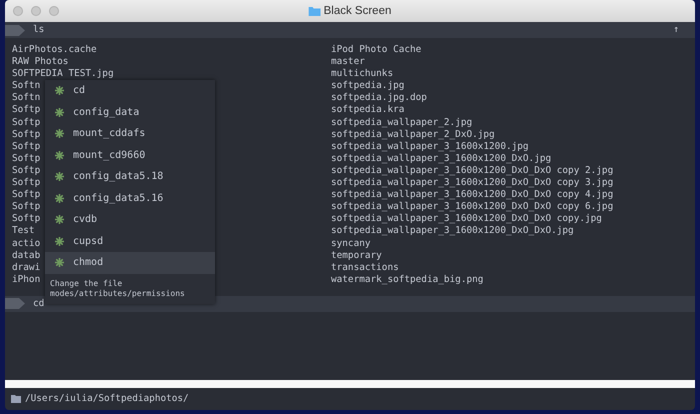 This screenshot has height=414, width=700. I want to click on file-name: datab, so click(26, 256).